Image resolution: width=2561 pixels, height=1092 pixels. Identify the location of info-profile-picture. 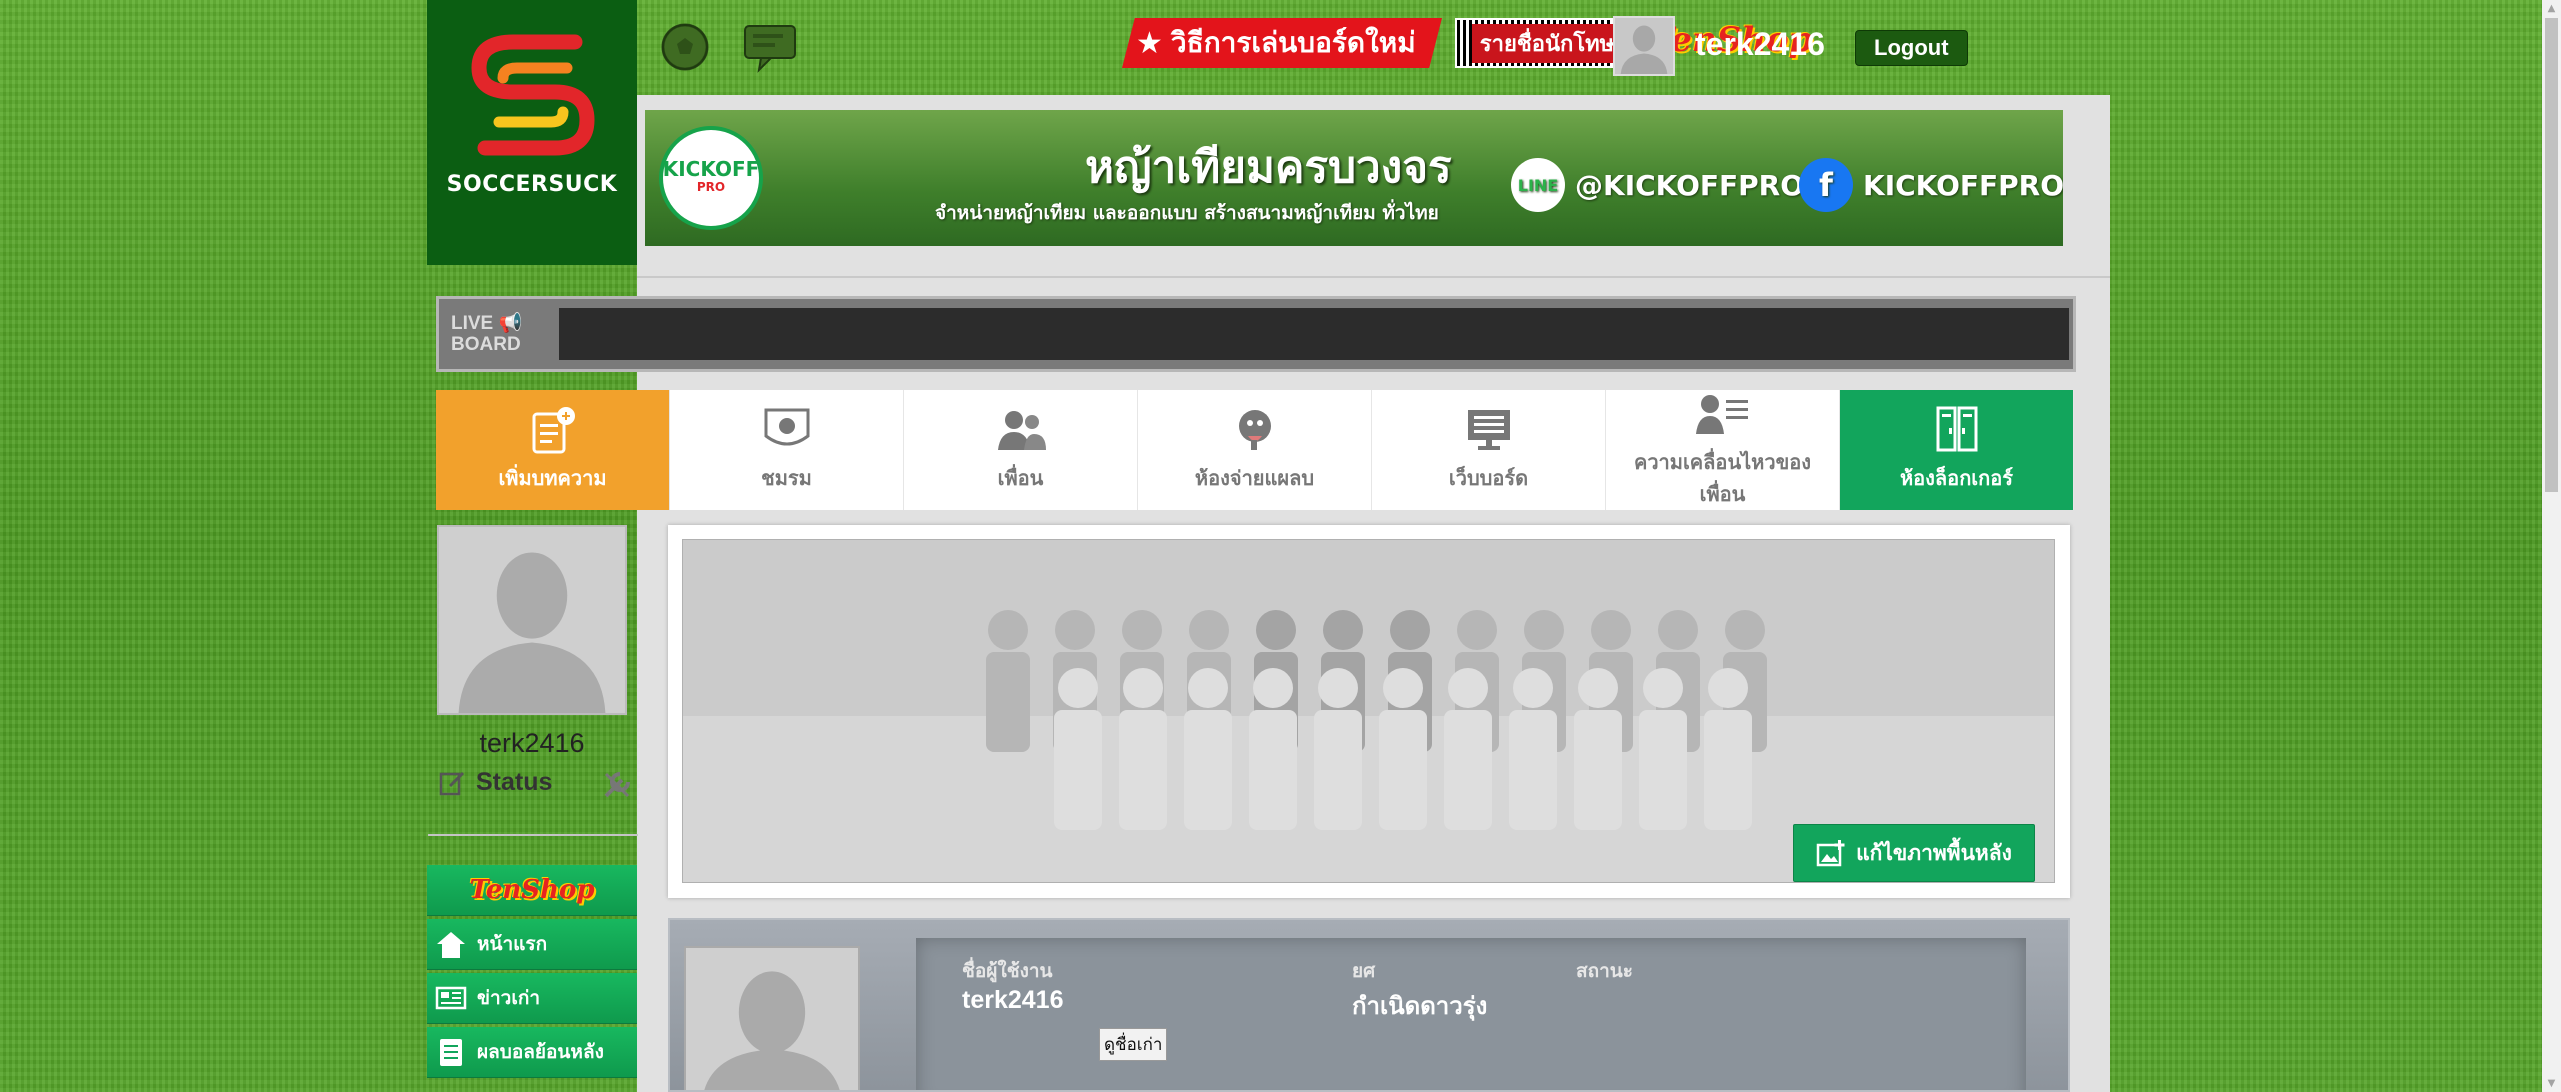
(772, 1018).